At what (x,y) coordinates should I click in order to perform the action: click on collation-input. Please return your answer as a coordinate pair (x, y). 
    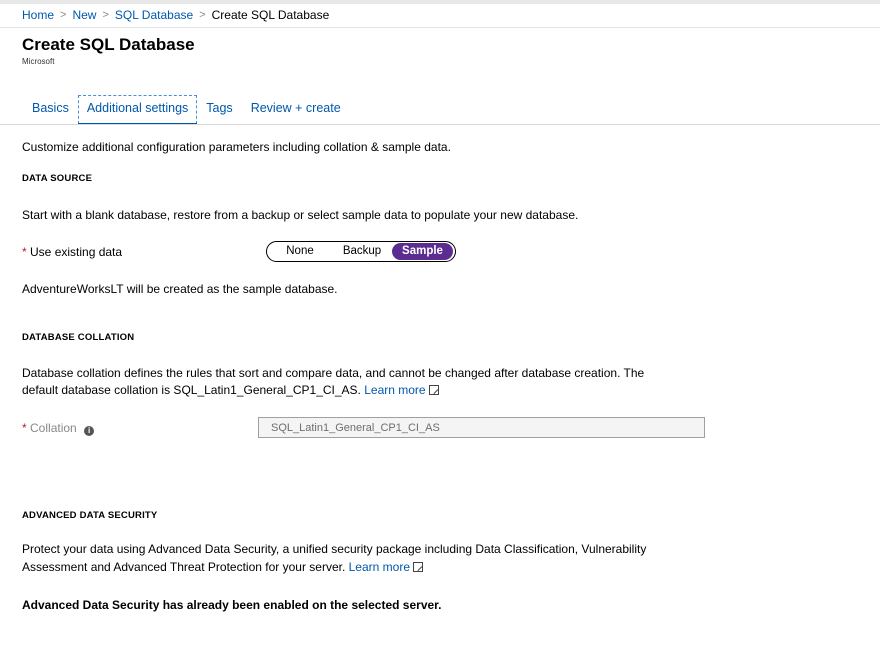
    Looking at the image, I should click on (481, 427).